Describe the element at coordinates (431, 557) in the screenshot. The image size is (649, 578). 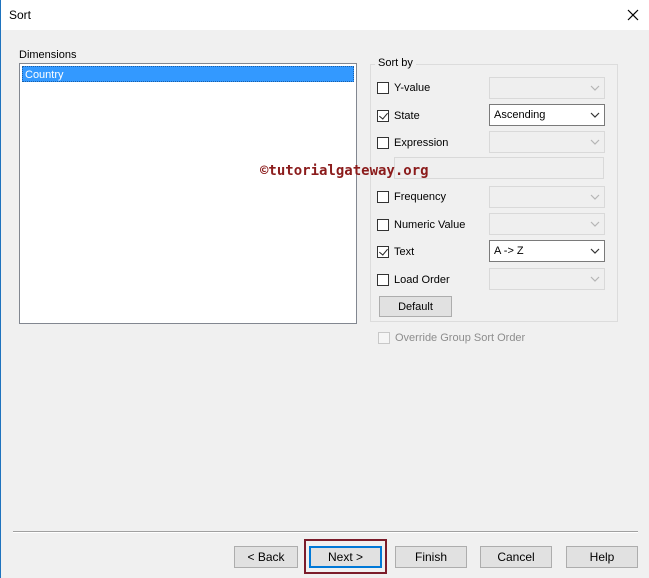
I see `finish-button: Finish` at that location.